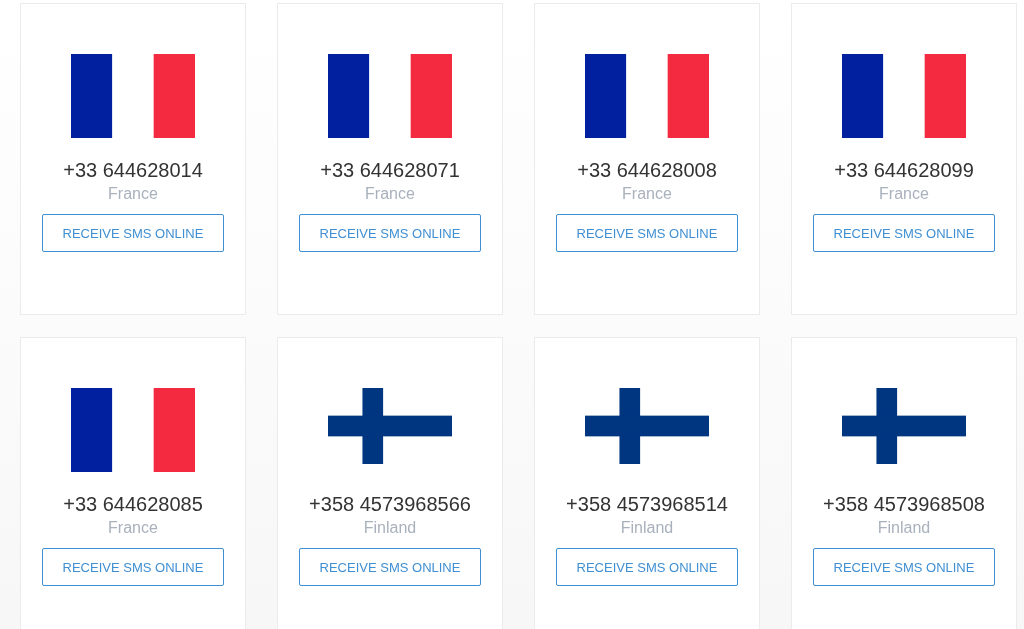  Describe the element at coordinates (133, 504) in the screenshot. I see `phone-number: +33 644628085` at that location.